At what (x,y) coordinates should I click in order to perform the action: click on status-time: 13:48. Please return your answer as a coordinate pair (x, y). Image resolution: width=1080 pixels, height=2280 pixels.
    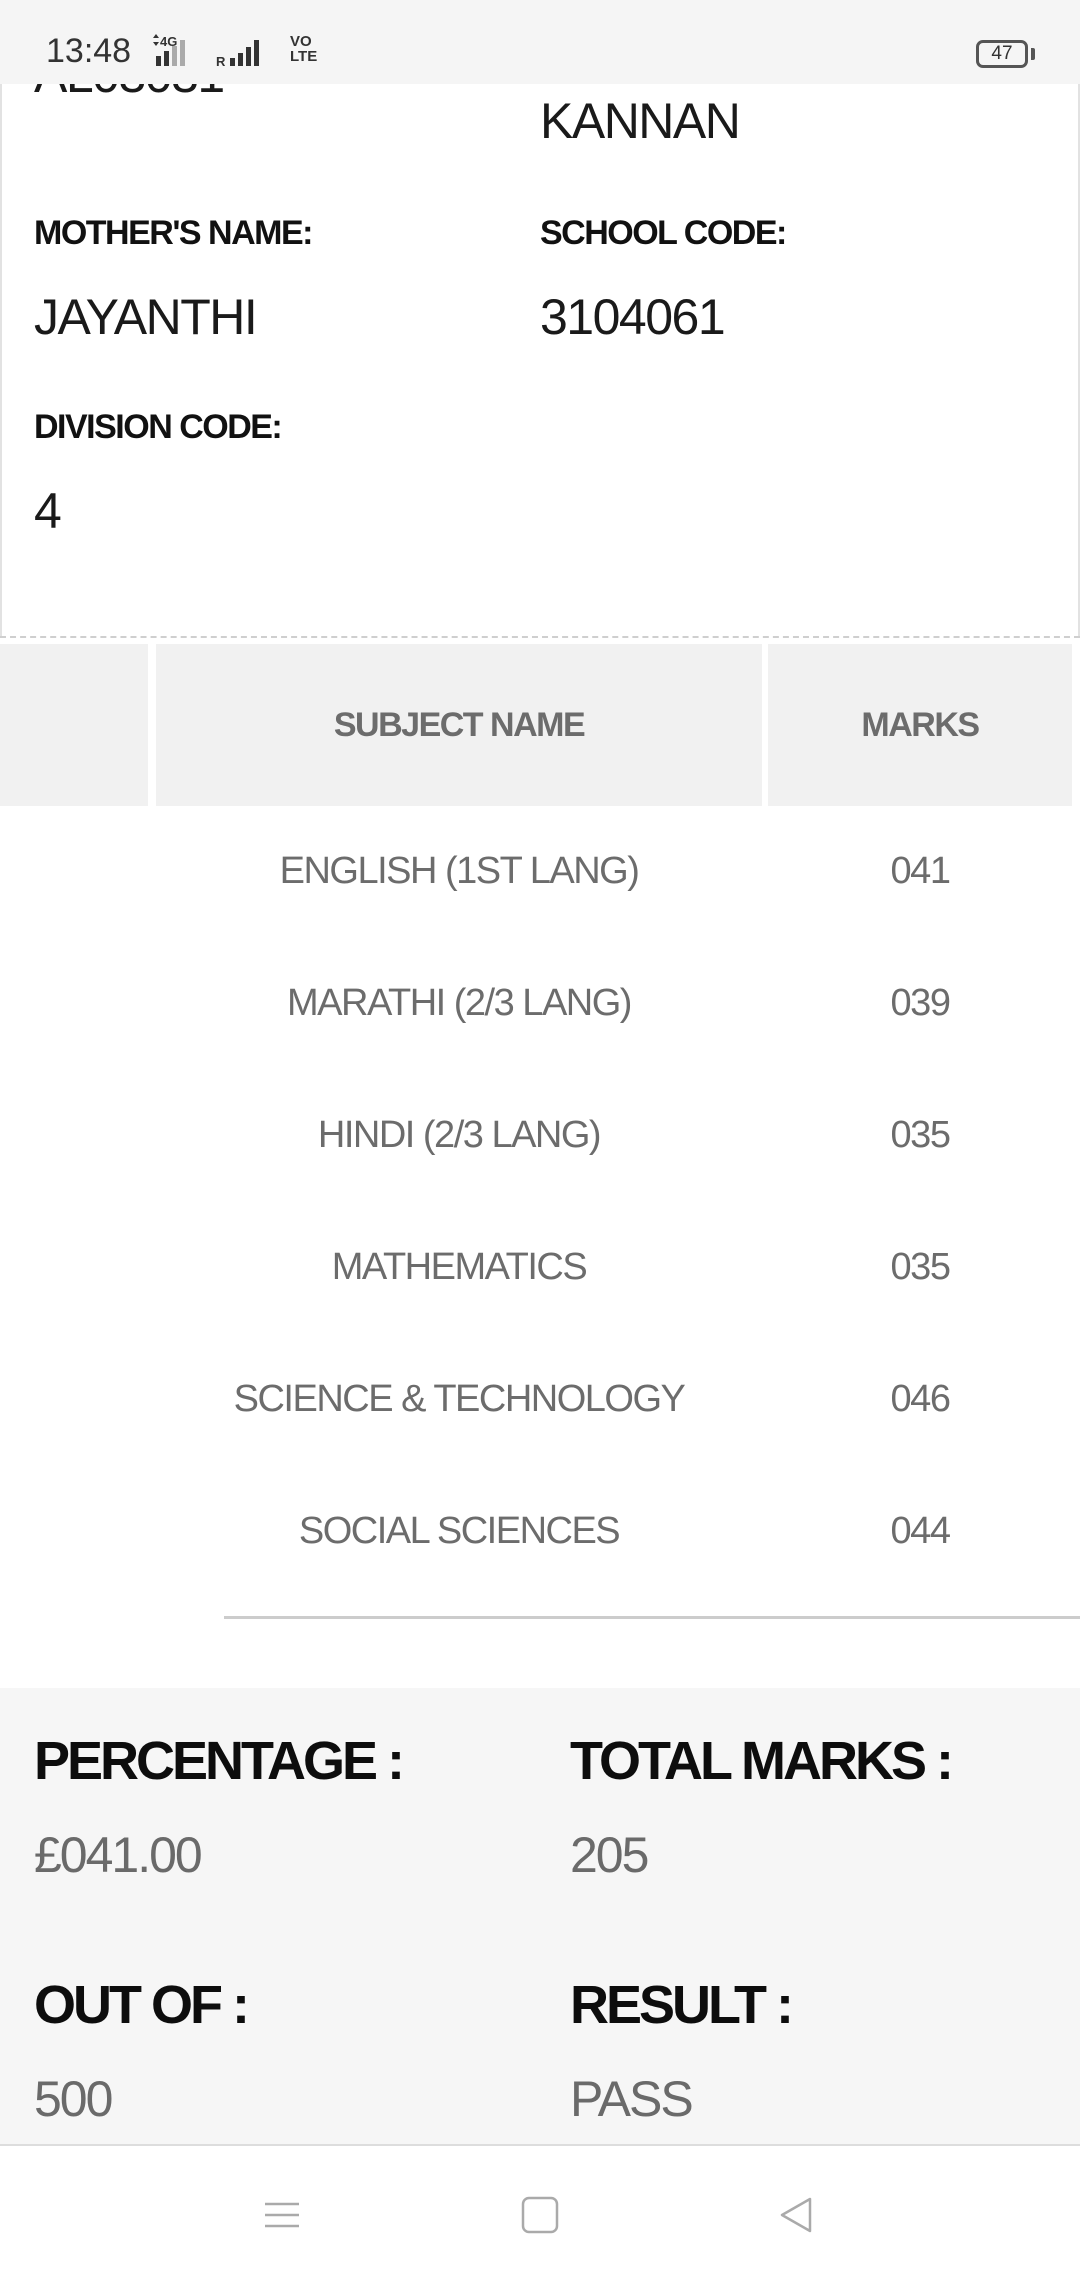
    Looking at the image, I should click on (89, 51).